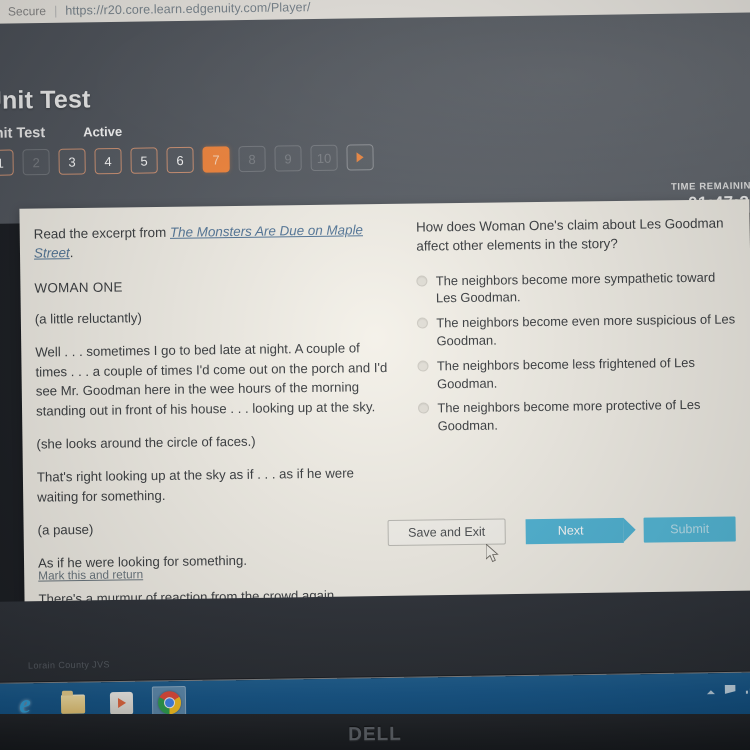 The height and width of the screenshot is (750, 750). What do you see at coordinates (146, 442) in the screenshot?
I see `passage-stage-direction-2: (she looks around the circle of faces.)` at bounding box center [146, 442].